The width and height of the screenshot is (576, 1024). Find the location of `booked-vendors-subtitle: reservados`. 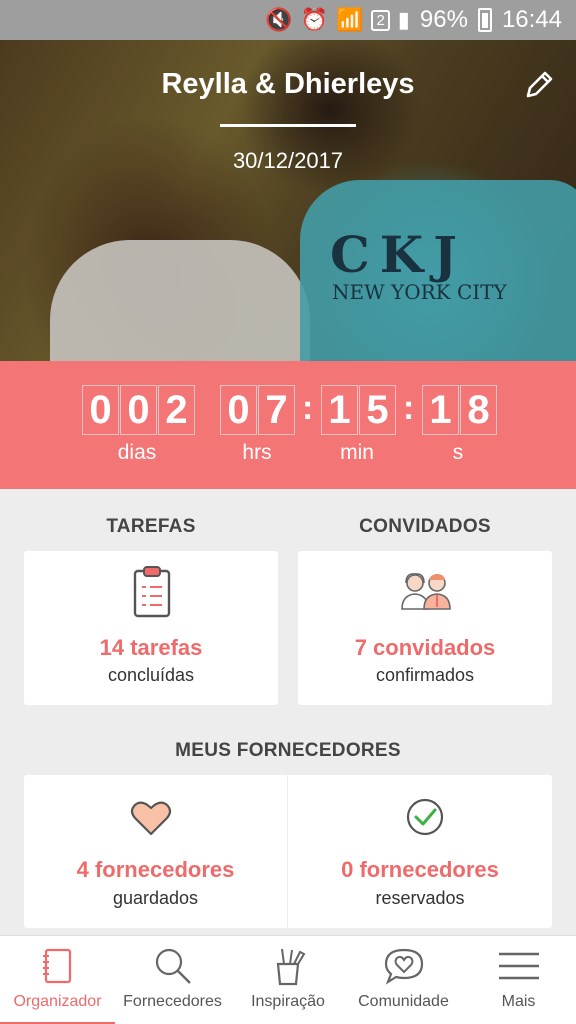

booked-vendors-subtitle: reservados is located at coordinates (420, 898).